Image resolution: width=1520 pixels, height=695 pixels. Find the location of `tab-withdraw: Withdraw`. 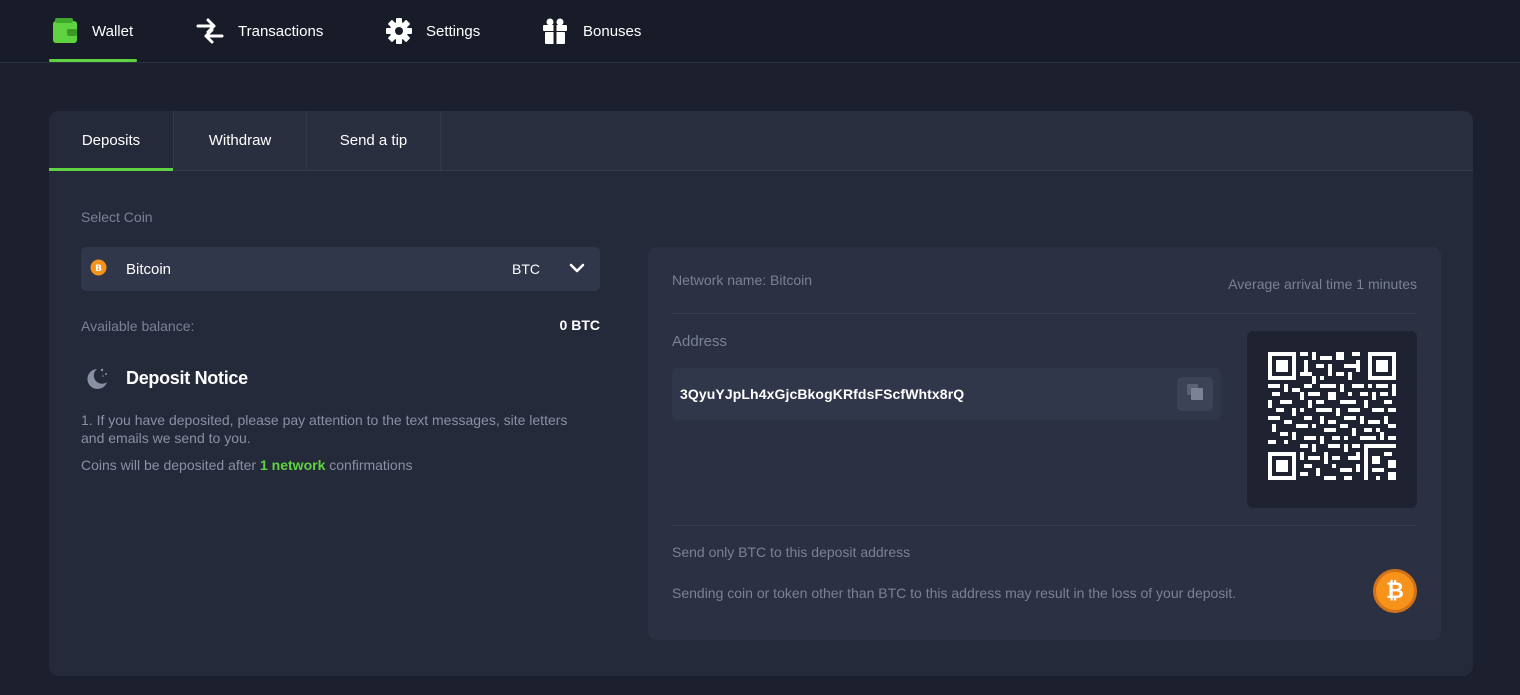

tab-withdraw: Withdraw is located at coordinates (240, 140).